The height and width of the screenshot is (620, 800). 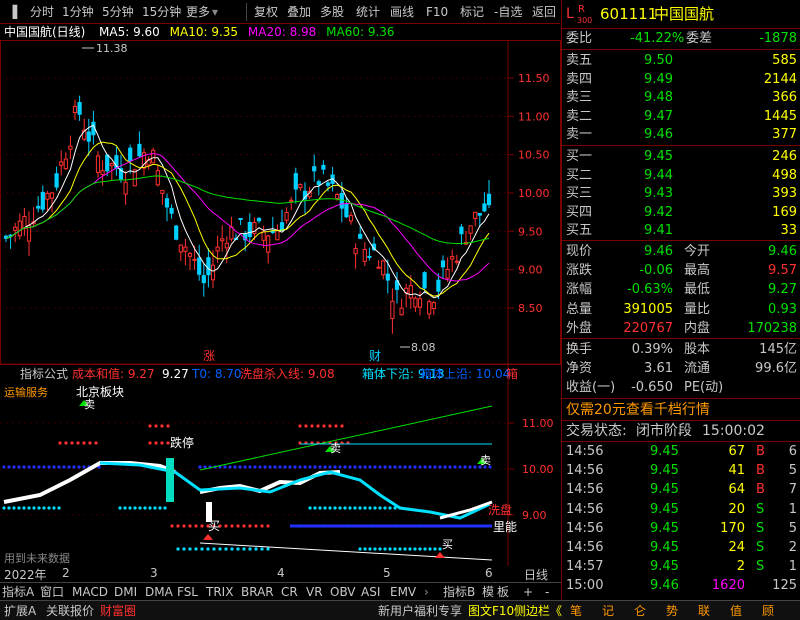 I want to click on button-tongji: 统计, so click(x=368, y=12).